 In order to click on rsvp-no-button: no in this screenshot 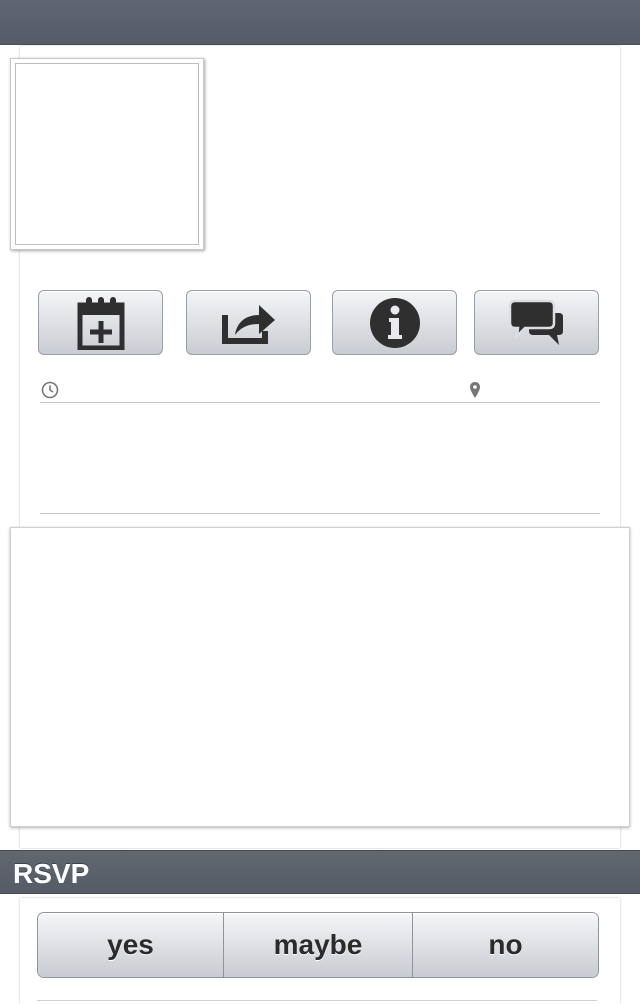, I will do `click(505, 945)`.